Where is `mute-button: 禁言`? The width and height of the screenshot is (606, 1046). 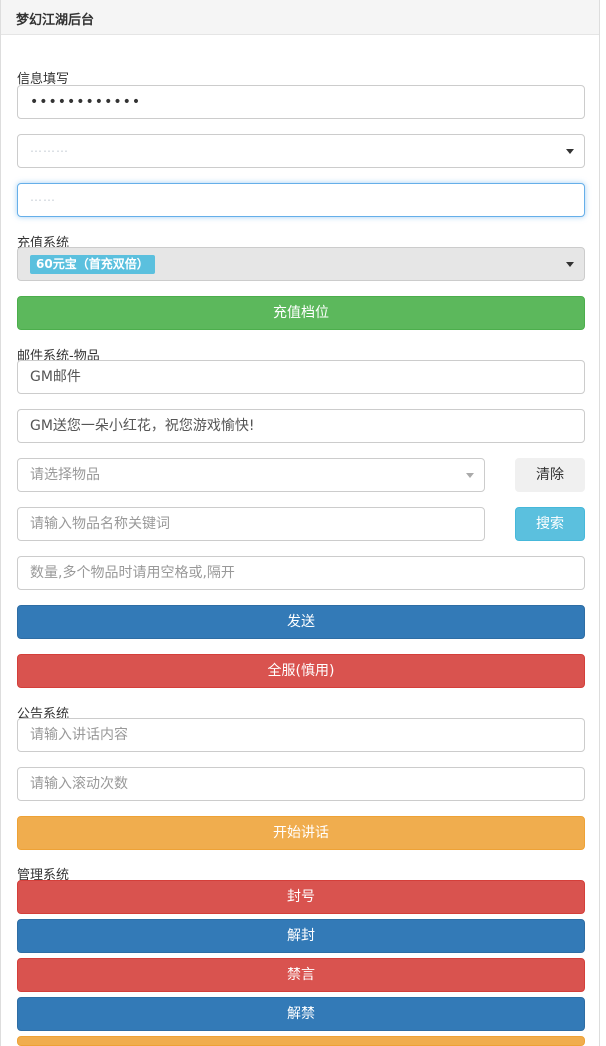
mute-button: 禁言 is located at coordinates (301, 975).